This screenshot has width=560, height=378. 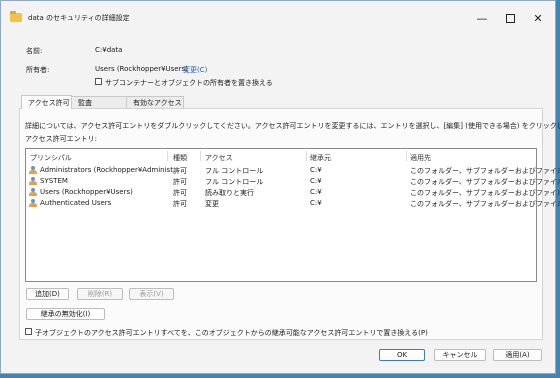 I want to click on header-principal: プリンシパル, so click(x=51, y=158).